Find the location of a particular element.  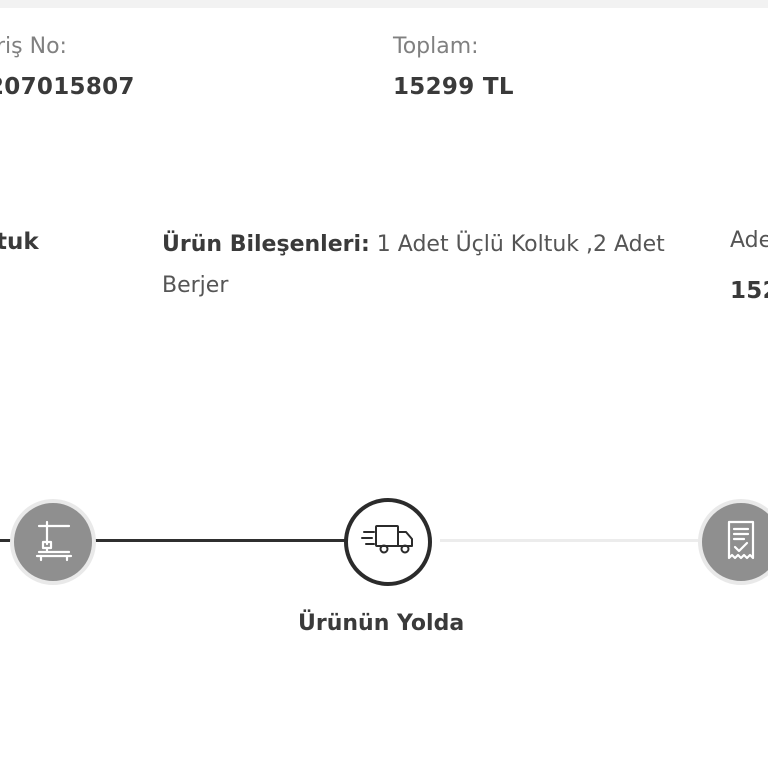

total-label: Toplam: is located at coordinates (436, 46).